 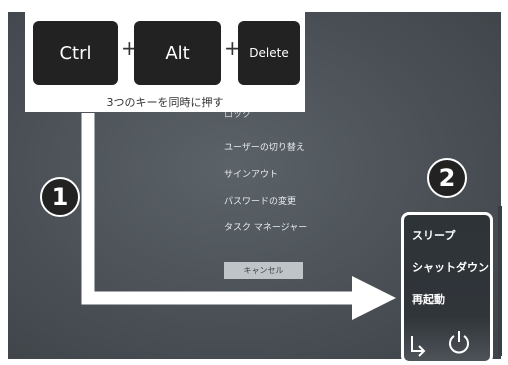 I want to click on shutdown-option: シャットダウン, so click(x=450, y=267).